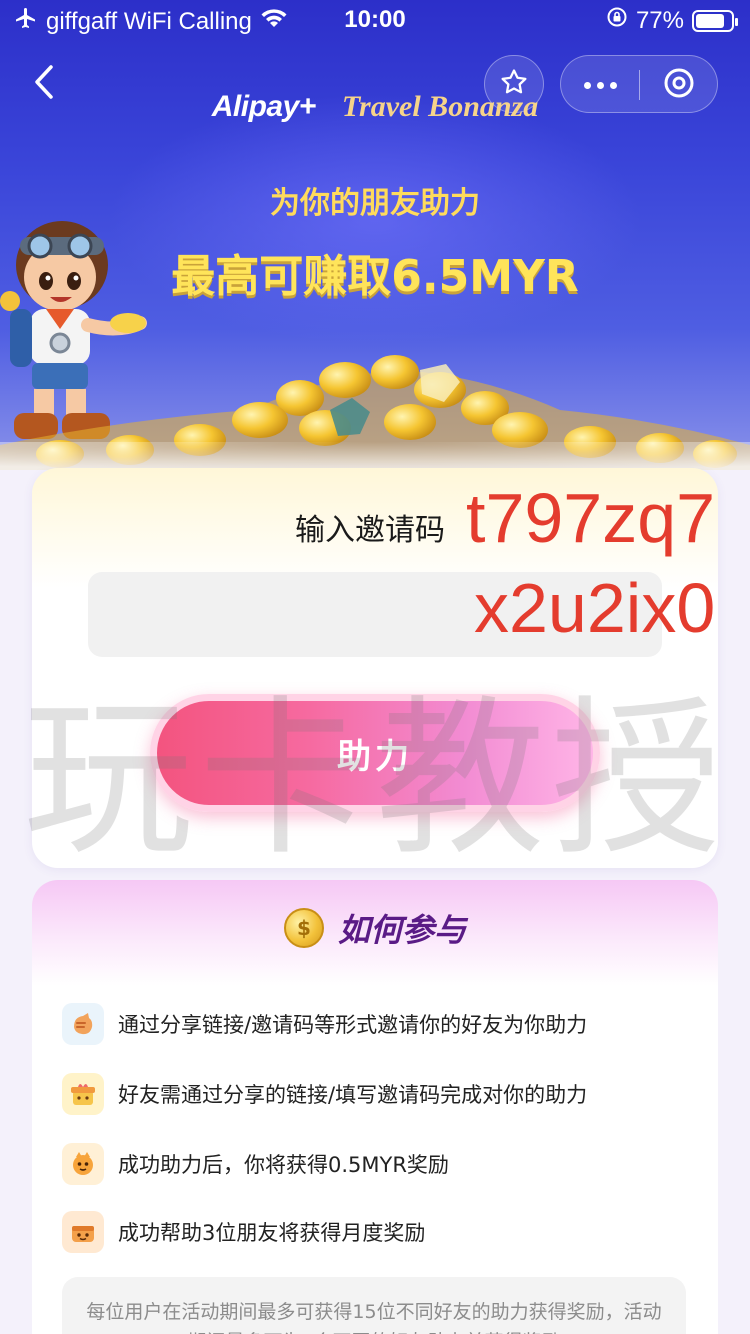 The width and height of the screenshot is (750, 1334). What do you see at coordinates (83, 1024) in the screenshot?
I see `hand-share-icon` at bounding box center [83, 1024].